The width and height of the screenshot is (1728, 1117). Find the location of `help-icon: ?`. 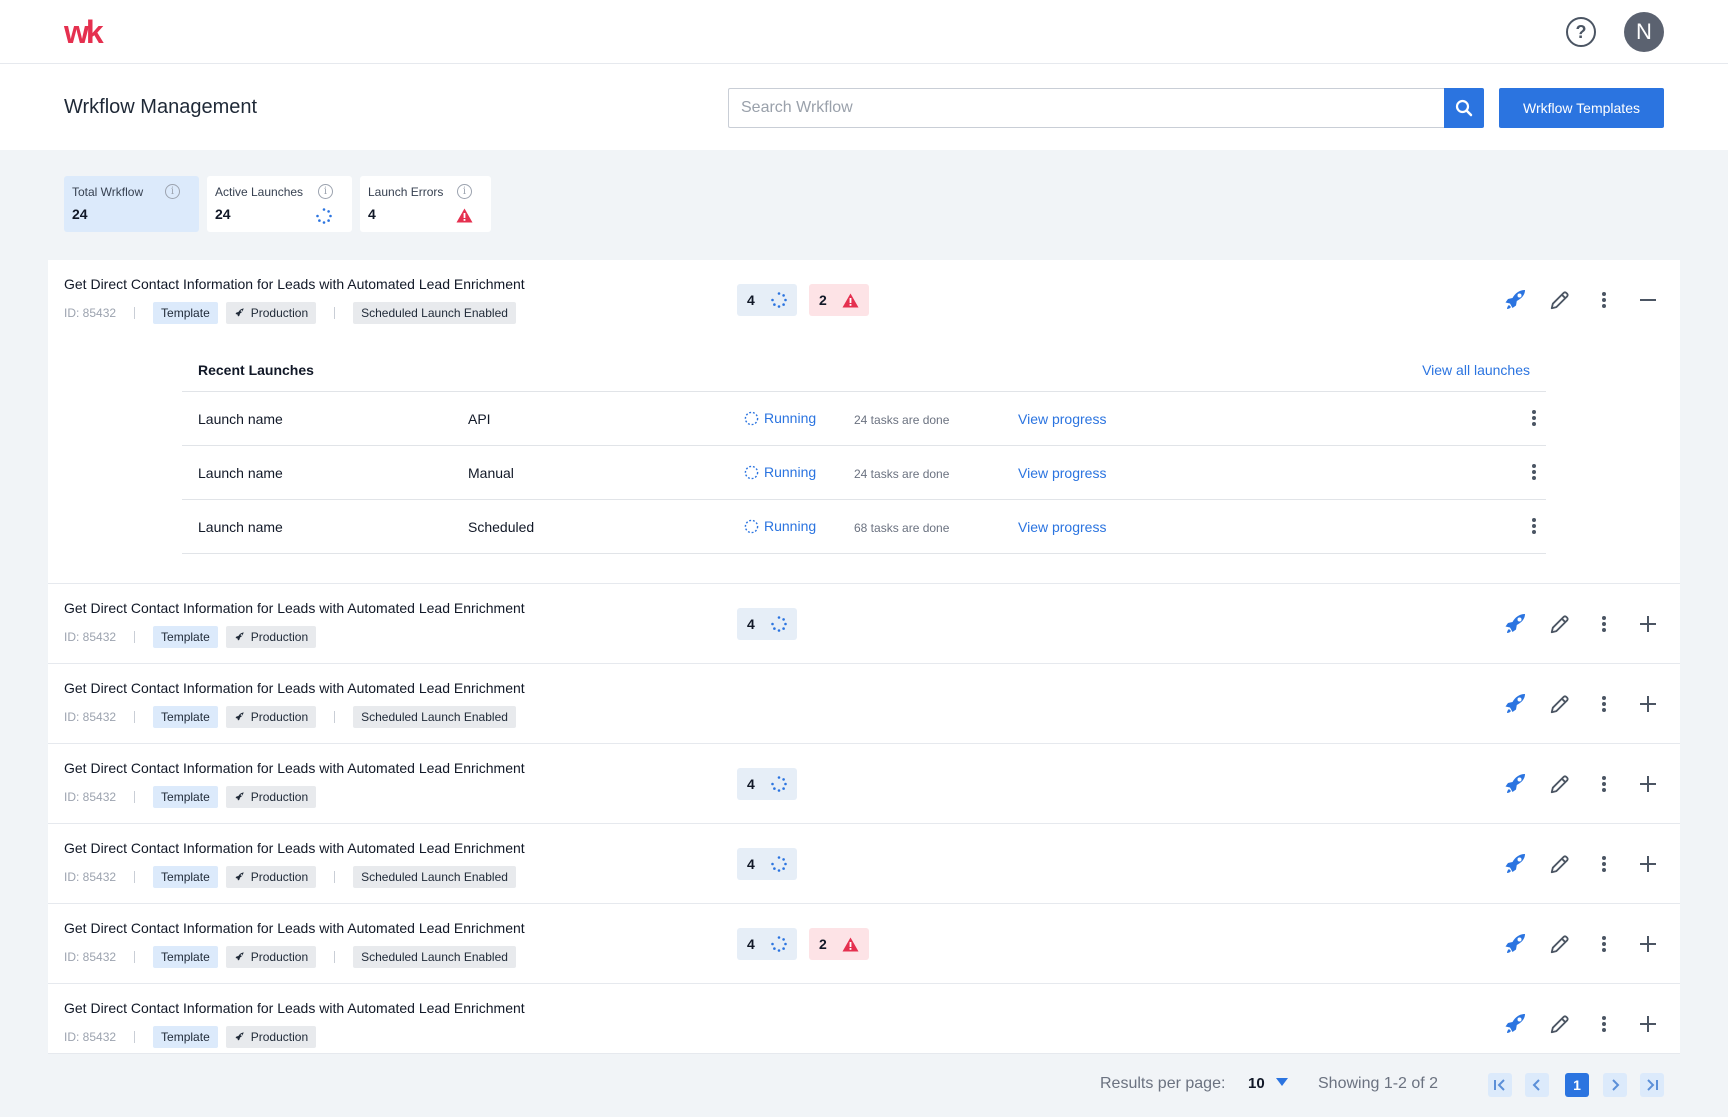

help-icon: ? is located at coordinates (1581, 32).